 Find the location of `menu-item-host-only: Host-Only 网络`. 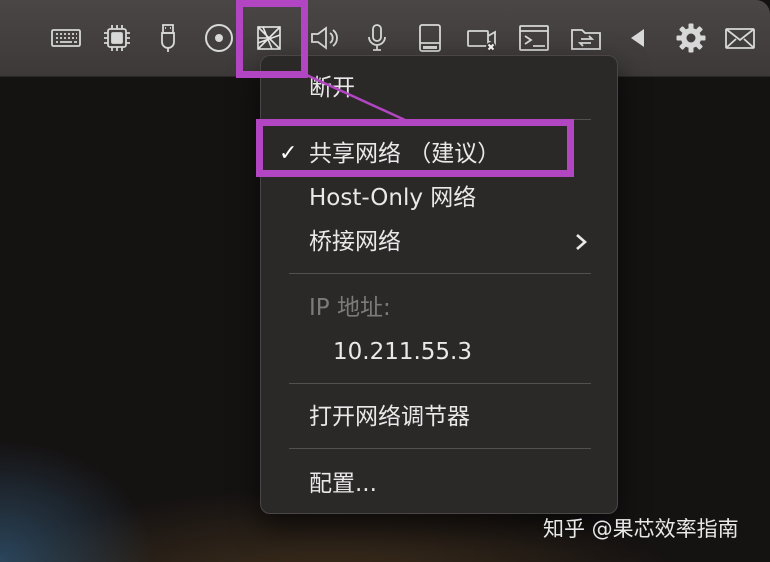

menu-item-host-only: Host-Only 网络 is located at coordinates (392, 198).